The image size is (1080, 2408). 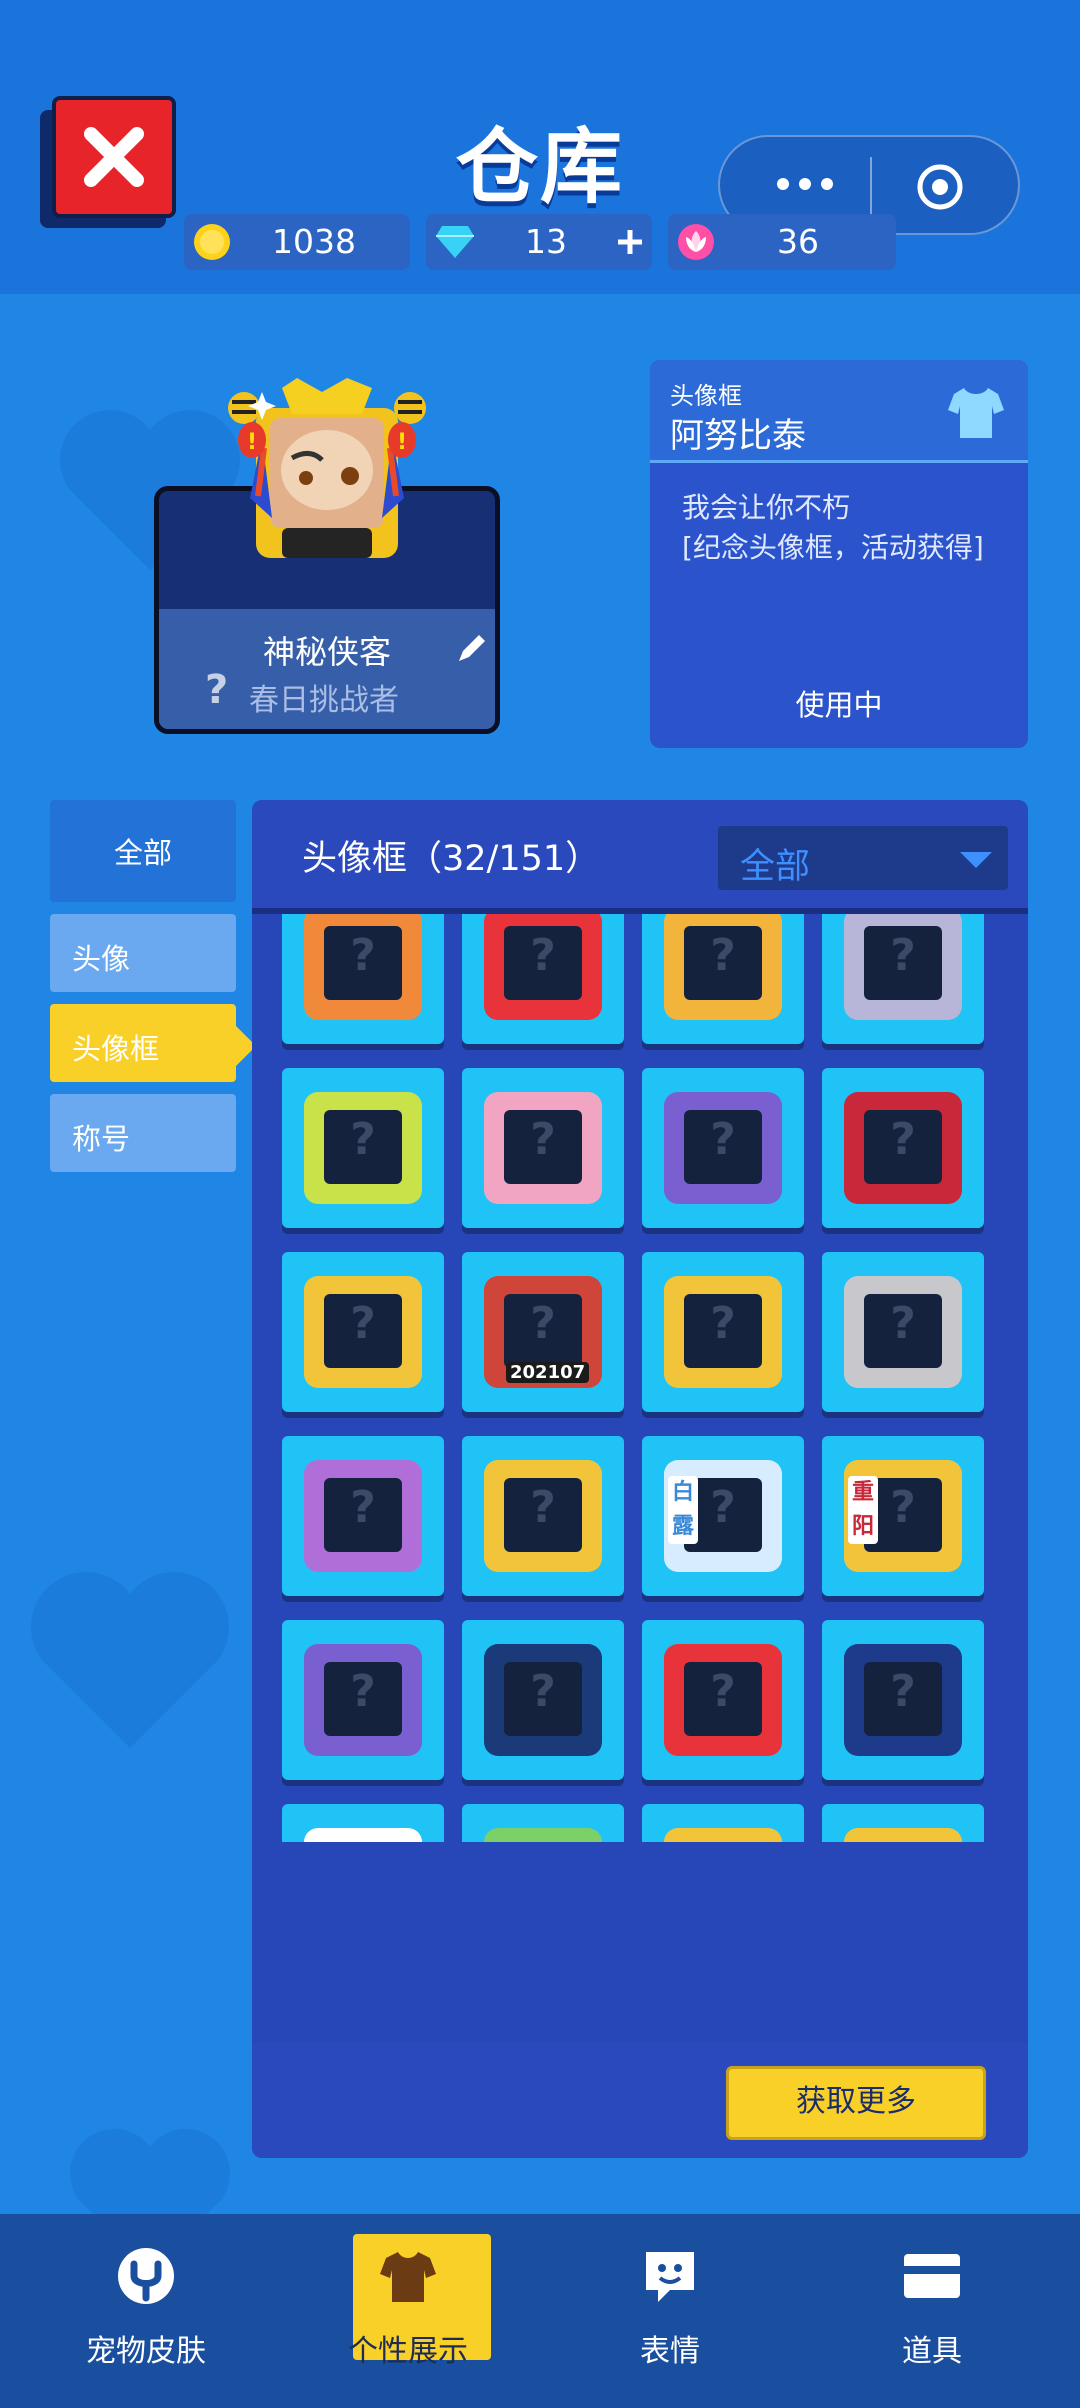 What do you see at coordinates (327, 478) in the screenshot?
I see `avatar-with-frame: ! !` at bounding box center [327, 478].